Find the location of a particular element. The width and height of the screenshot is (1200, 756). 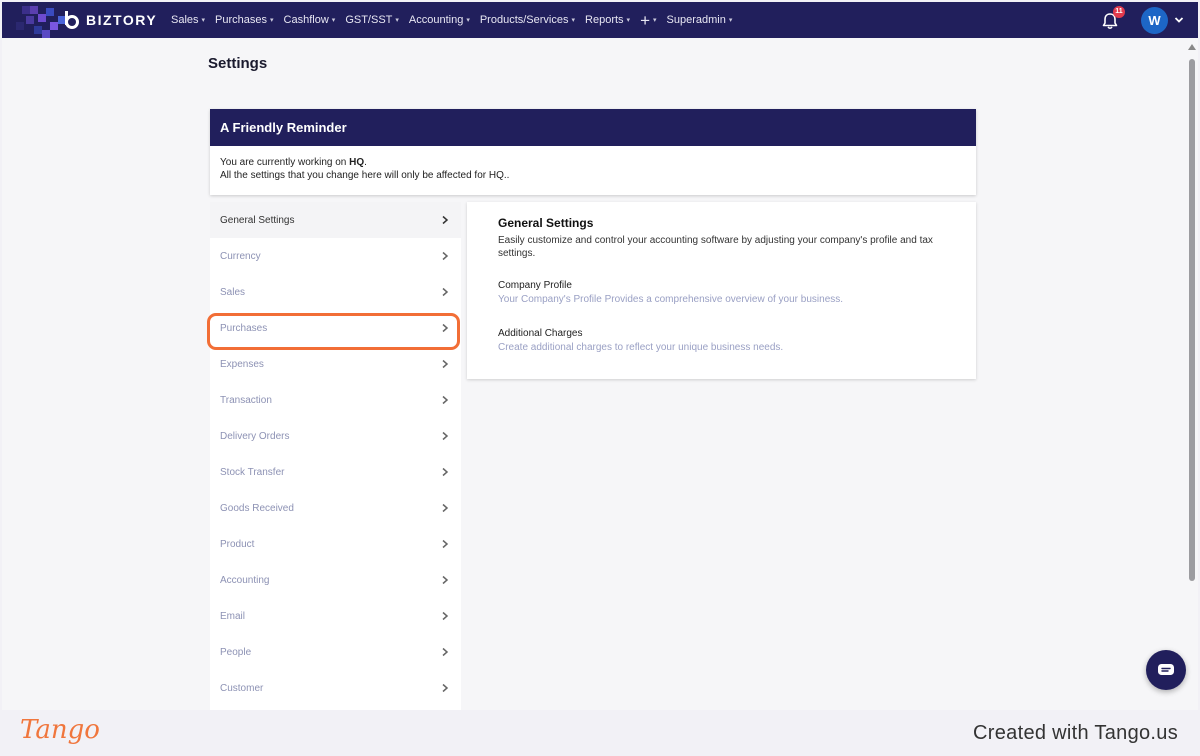

sidebar-item-general-settings: General Settings is located at coordinates (335, 220).